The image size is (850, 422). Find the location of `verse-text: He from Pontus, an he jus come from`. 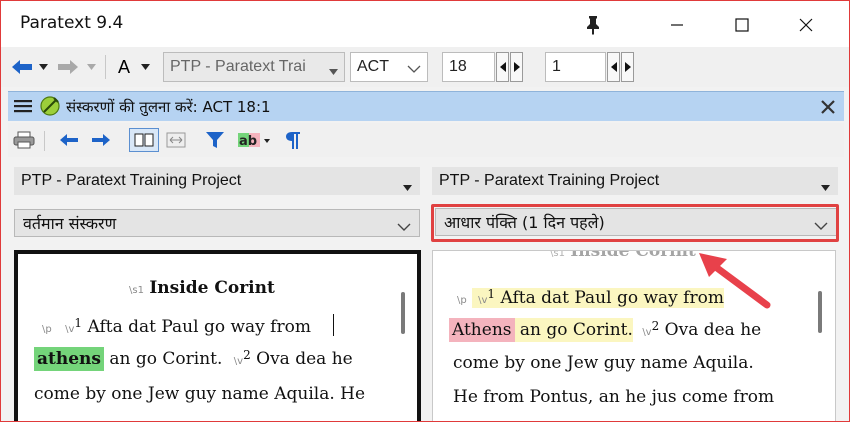

verse-text: He from Pontus, an he jus come from is located at coordinates (614, 397).